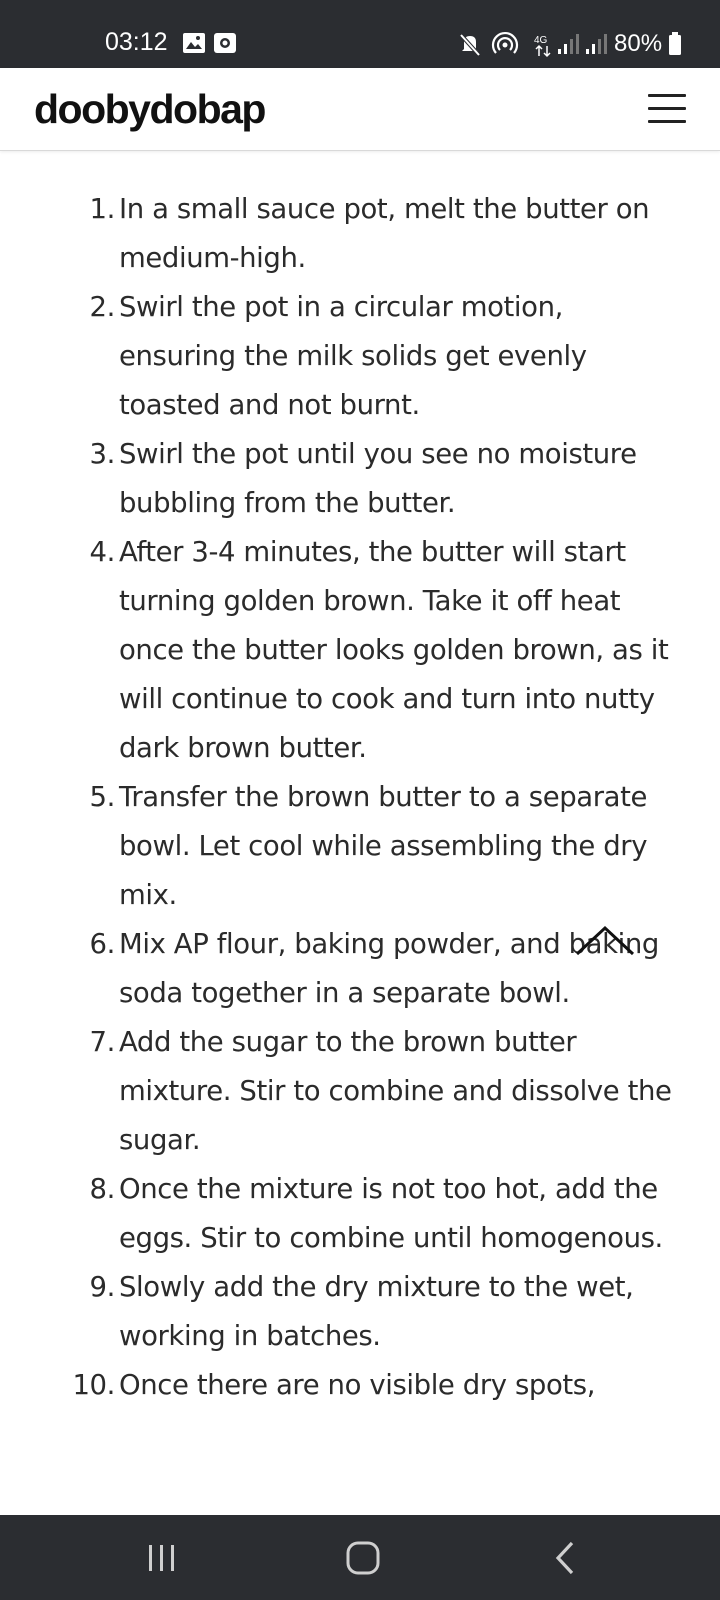 The width and height of the screenshot is (720, 1600). I want to click on back-icon, so click(565, 1558).